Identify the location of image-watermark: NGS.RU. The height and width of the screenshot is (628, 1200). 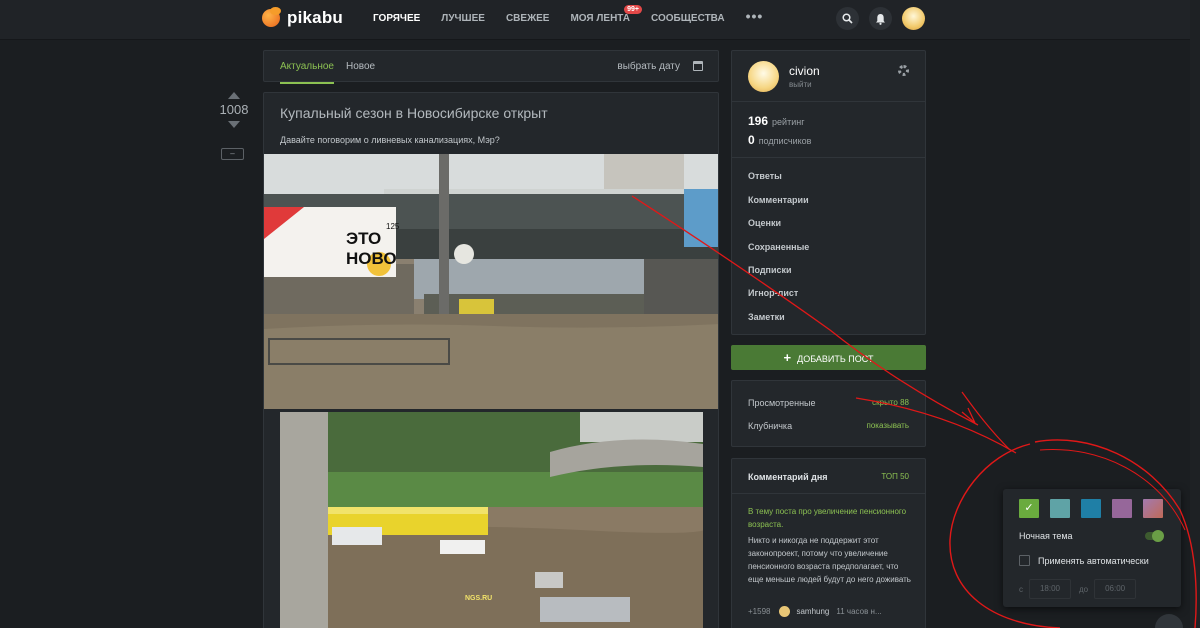
(478, 598).